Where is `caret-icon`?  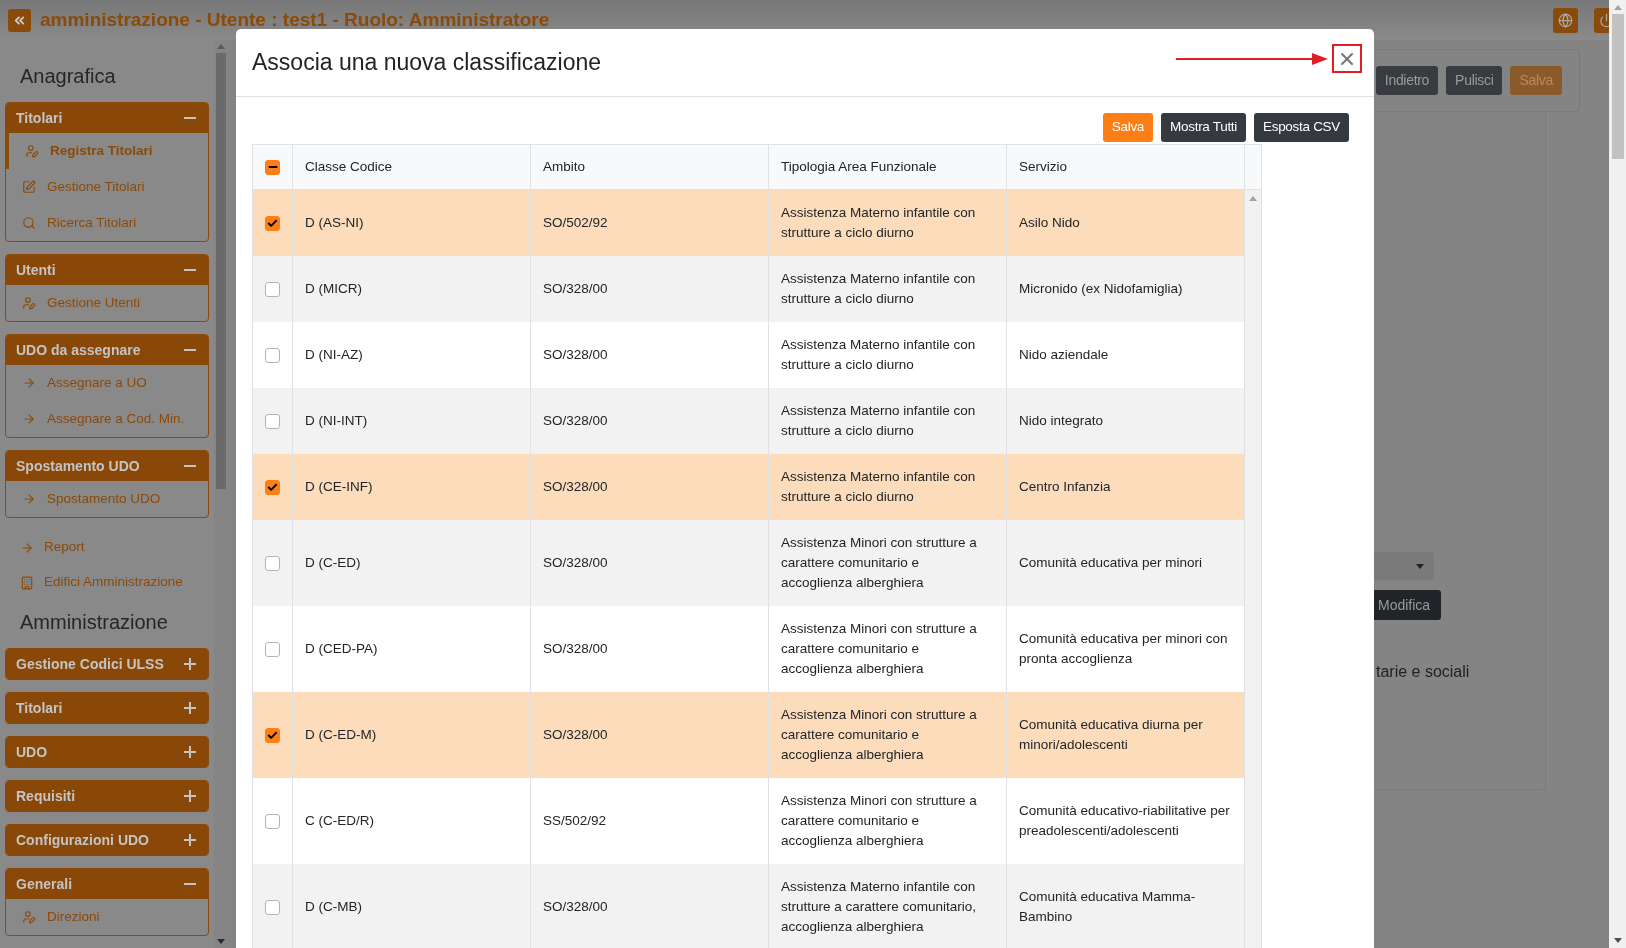
caret-icon is located at coordinates (1420, 566).